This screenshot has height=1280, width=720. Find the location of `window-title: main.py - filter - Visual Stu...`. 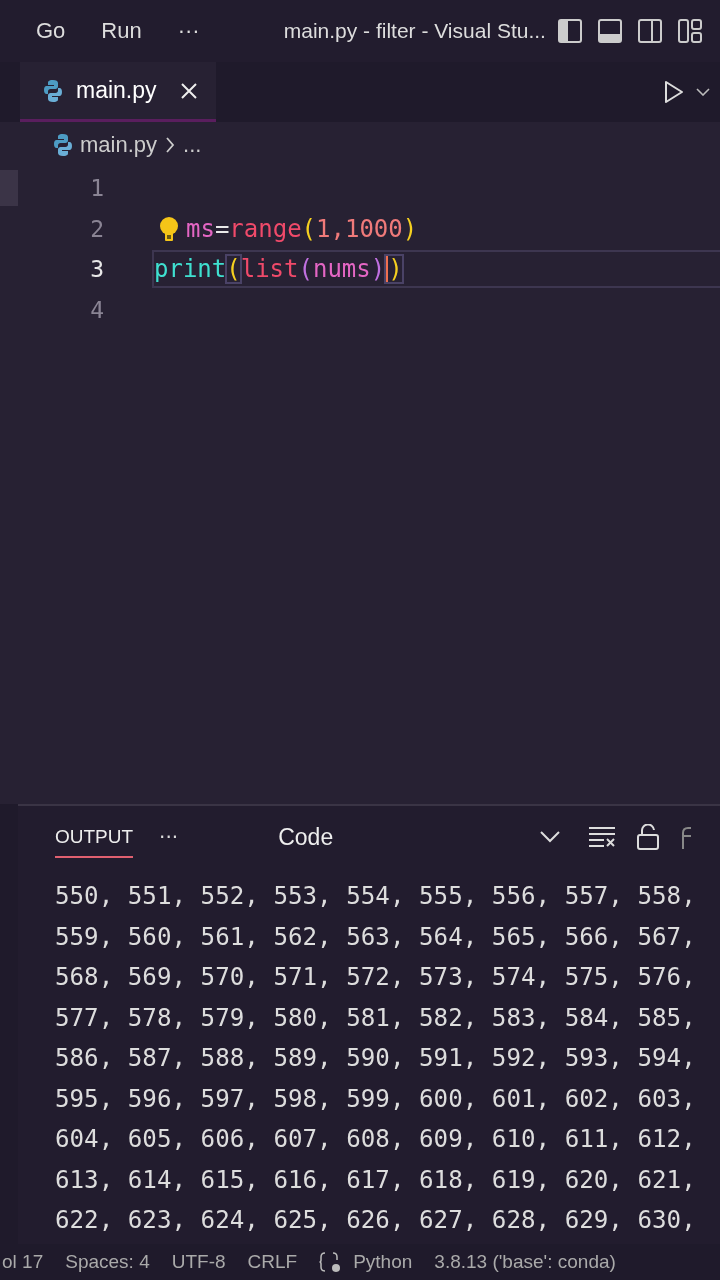

window-title: main.py - filter - Visual Stu... is located at coordinates (414, 31).